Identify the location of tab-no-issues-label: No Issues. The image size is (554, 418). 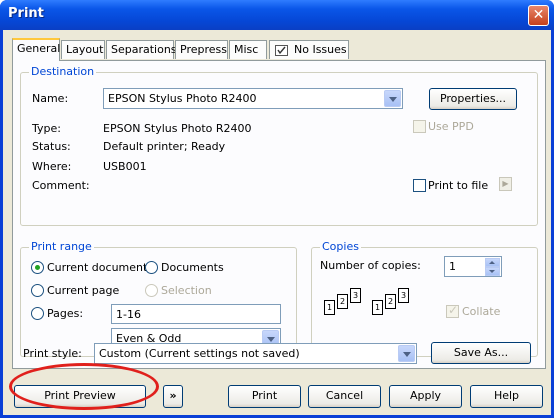
(320, 49).